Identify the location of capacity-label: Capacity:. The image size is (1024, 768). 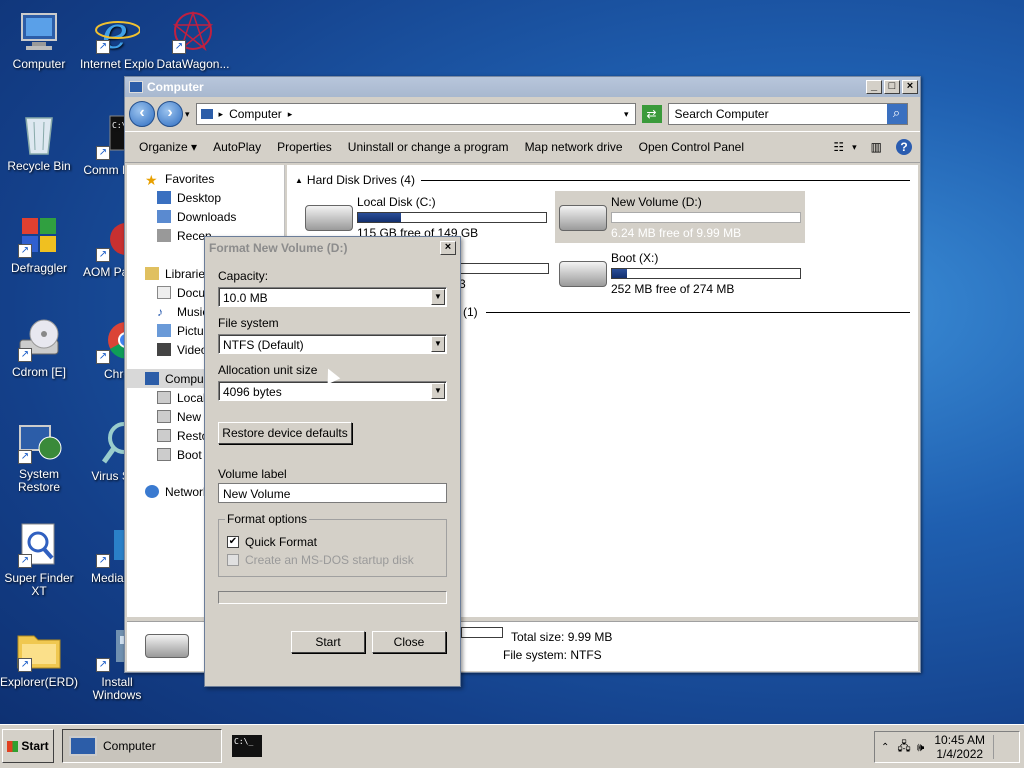
(243, 276).